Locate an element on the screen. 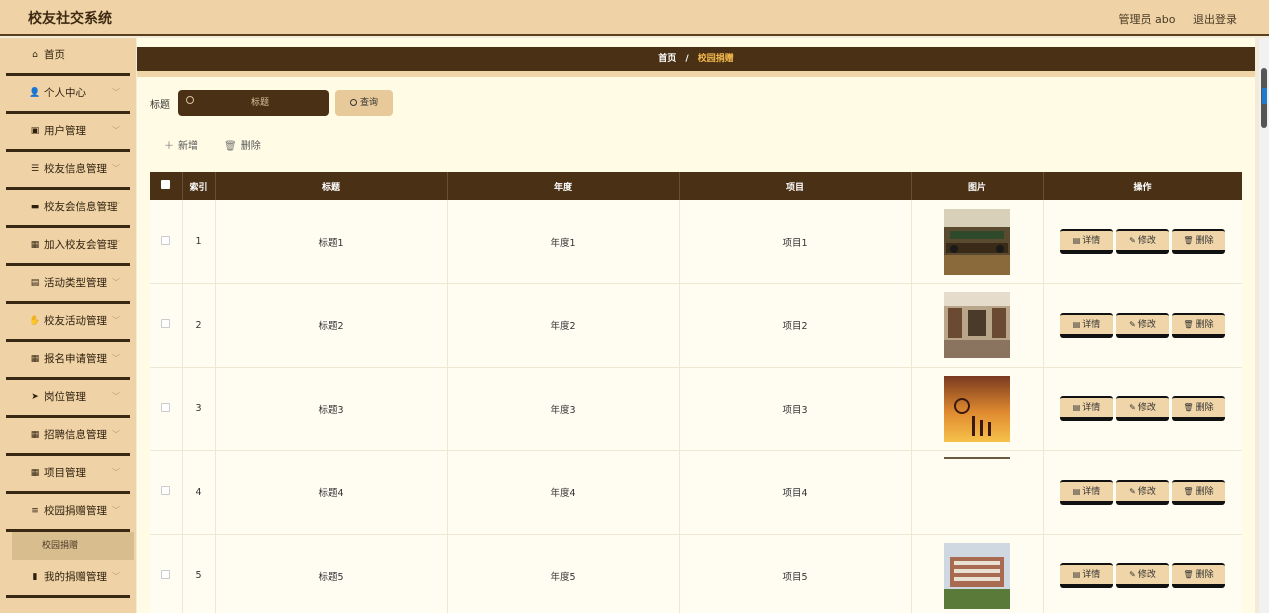 The height and width of the screenshot is (613, 1269). current-user: 管理员 abo is located at coordinates (1147, 19).